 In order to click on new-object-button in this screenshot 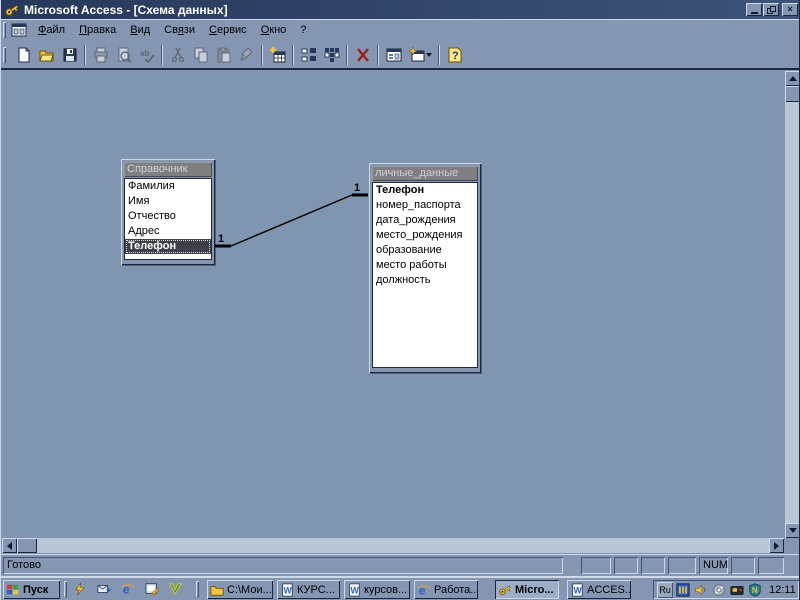, I will do `click(420, 54)`.